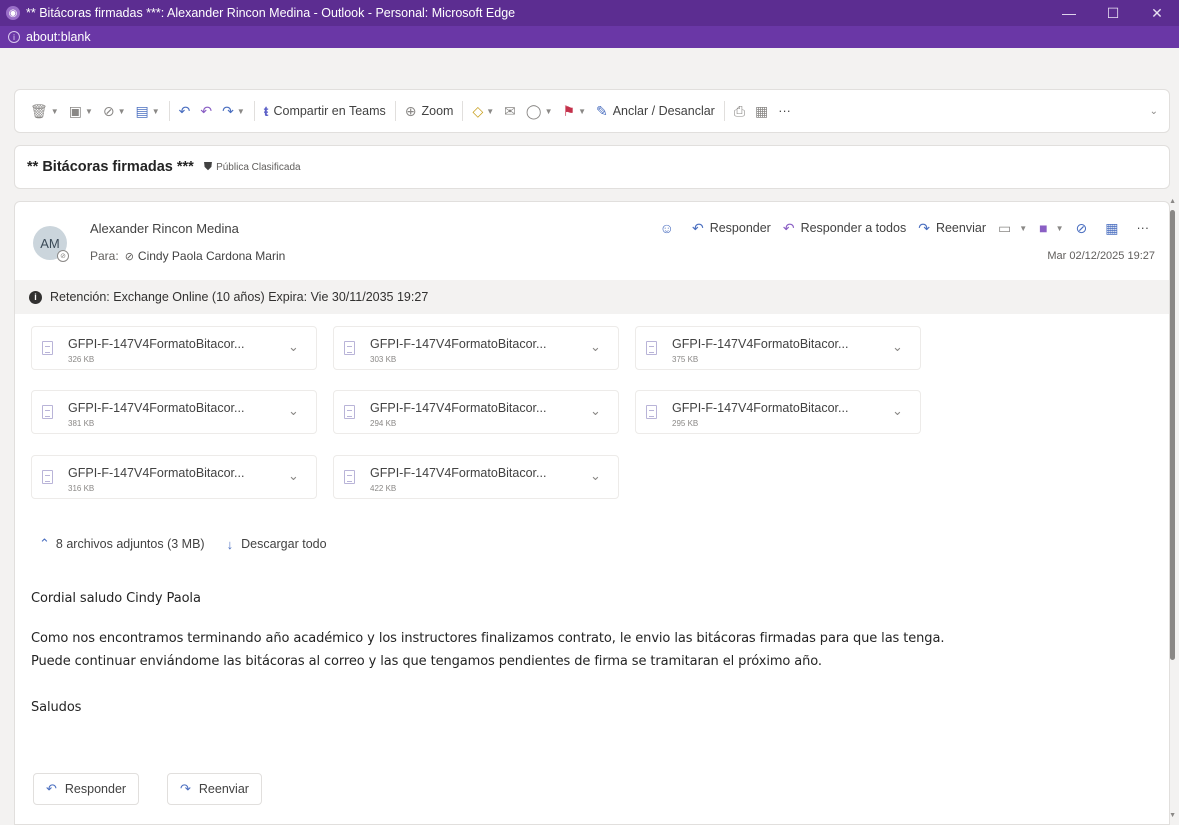 The image size is (1179, 825). I want to click on forward-action-button: ↷ Reenviar, so click(952, 228).